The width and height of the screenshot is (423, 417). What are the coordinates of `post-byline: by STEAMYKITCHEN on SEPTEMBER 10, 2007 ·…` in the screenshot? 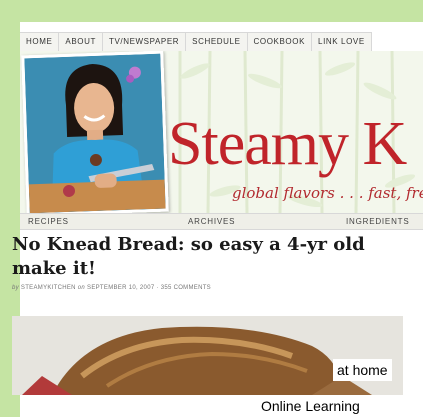 It's located at (111, 288).